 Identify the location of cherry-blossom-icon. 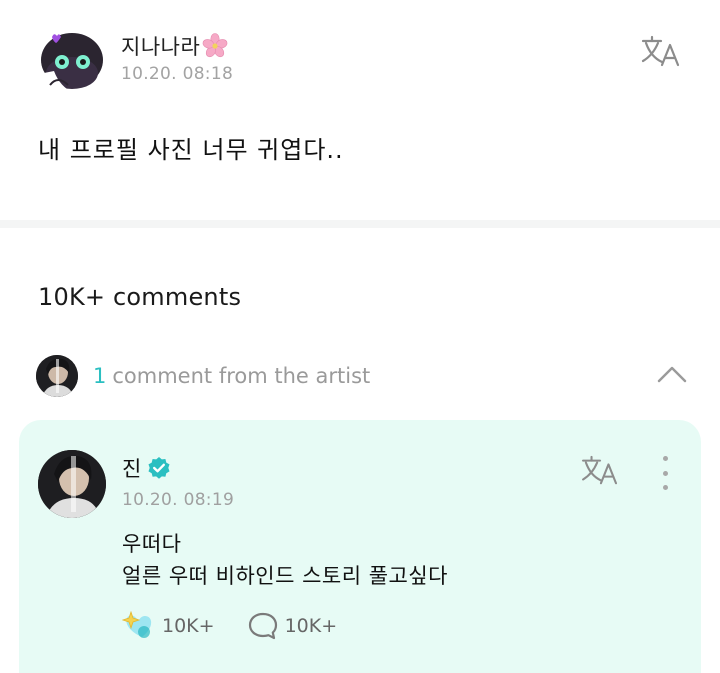
(215, 45).